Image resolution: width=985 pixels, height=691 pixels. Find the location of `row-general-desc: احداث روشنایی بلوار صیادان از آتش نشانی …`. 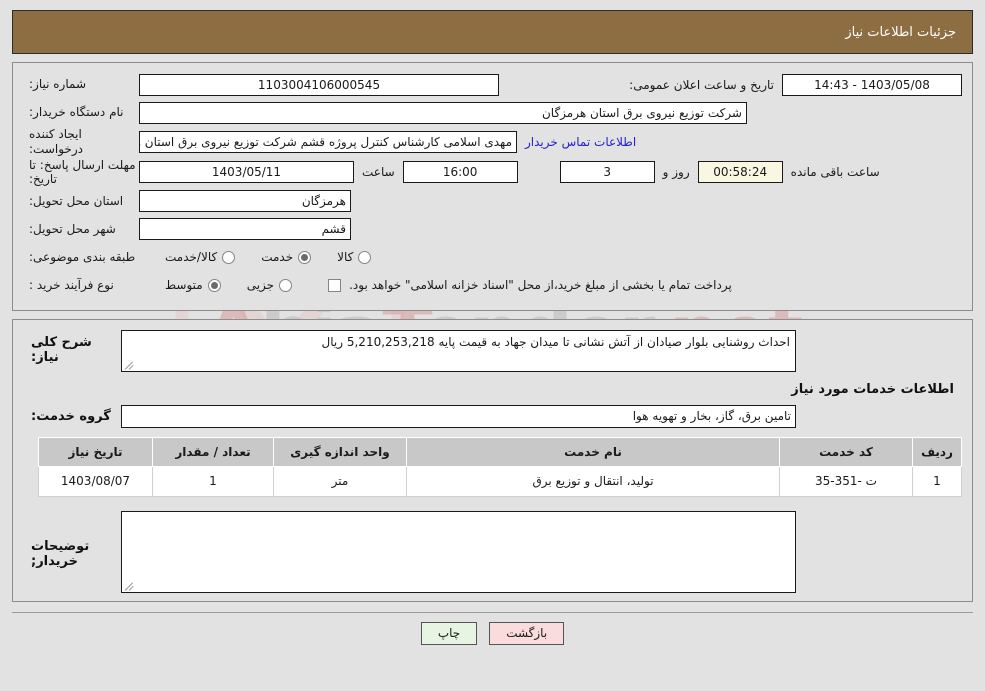

row-general-desc: احداث روشنایی بلوار صیادان از آتش نشانی … is located at coordinates (492, 350).